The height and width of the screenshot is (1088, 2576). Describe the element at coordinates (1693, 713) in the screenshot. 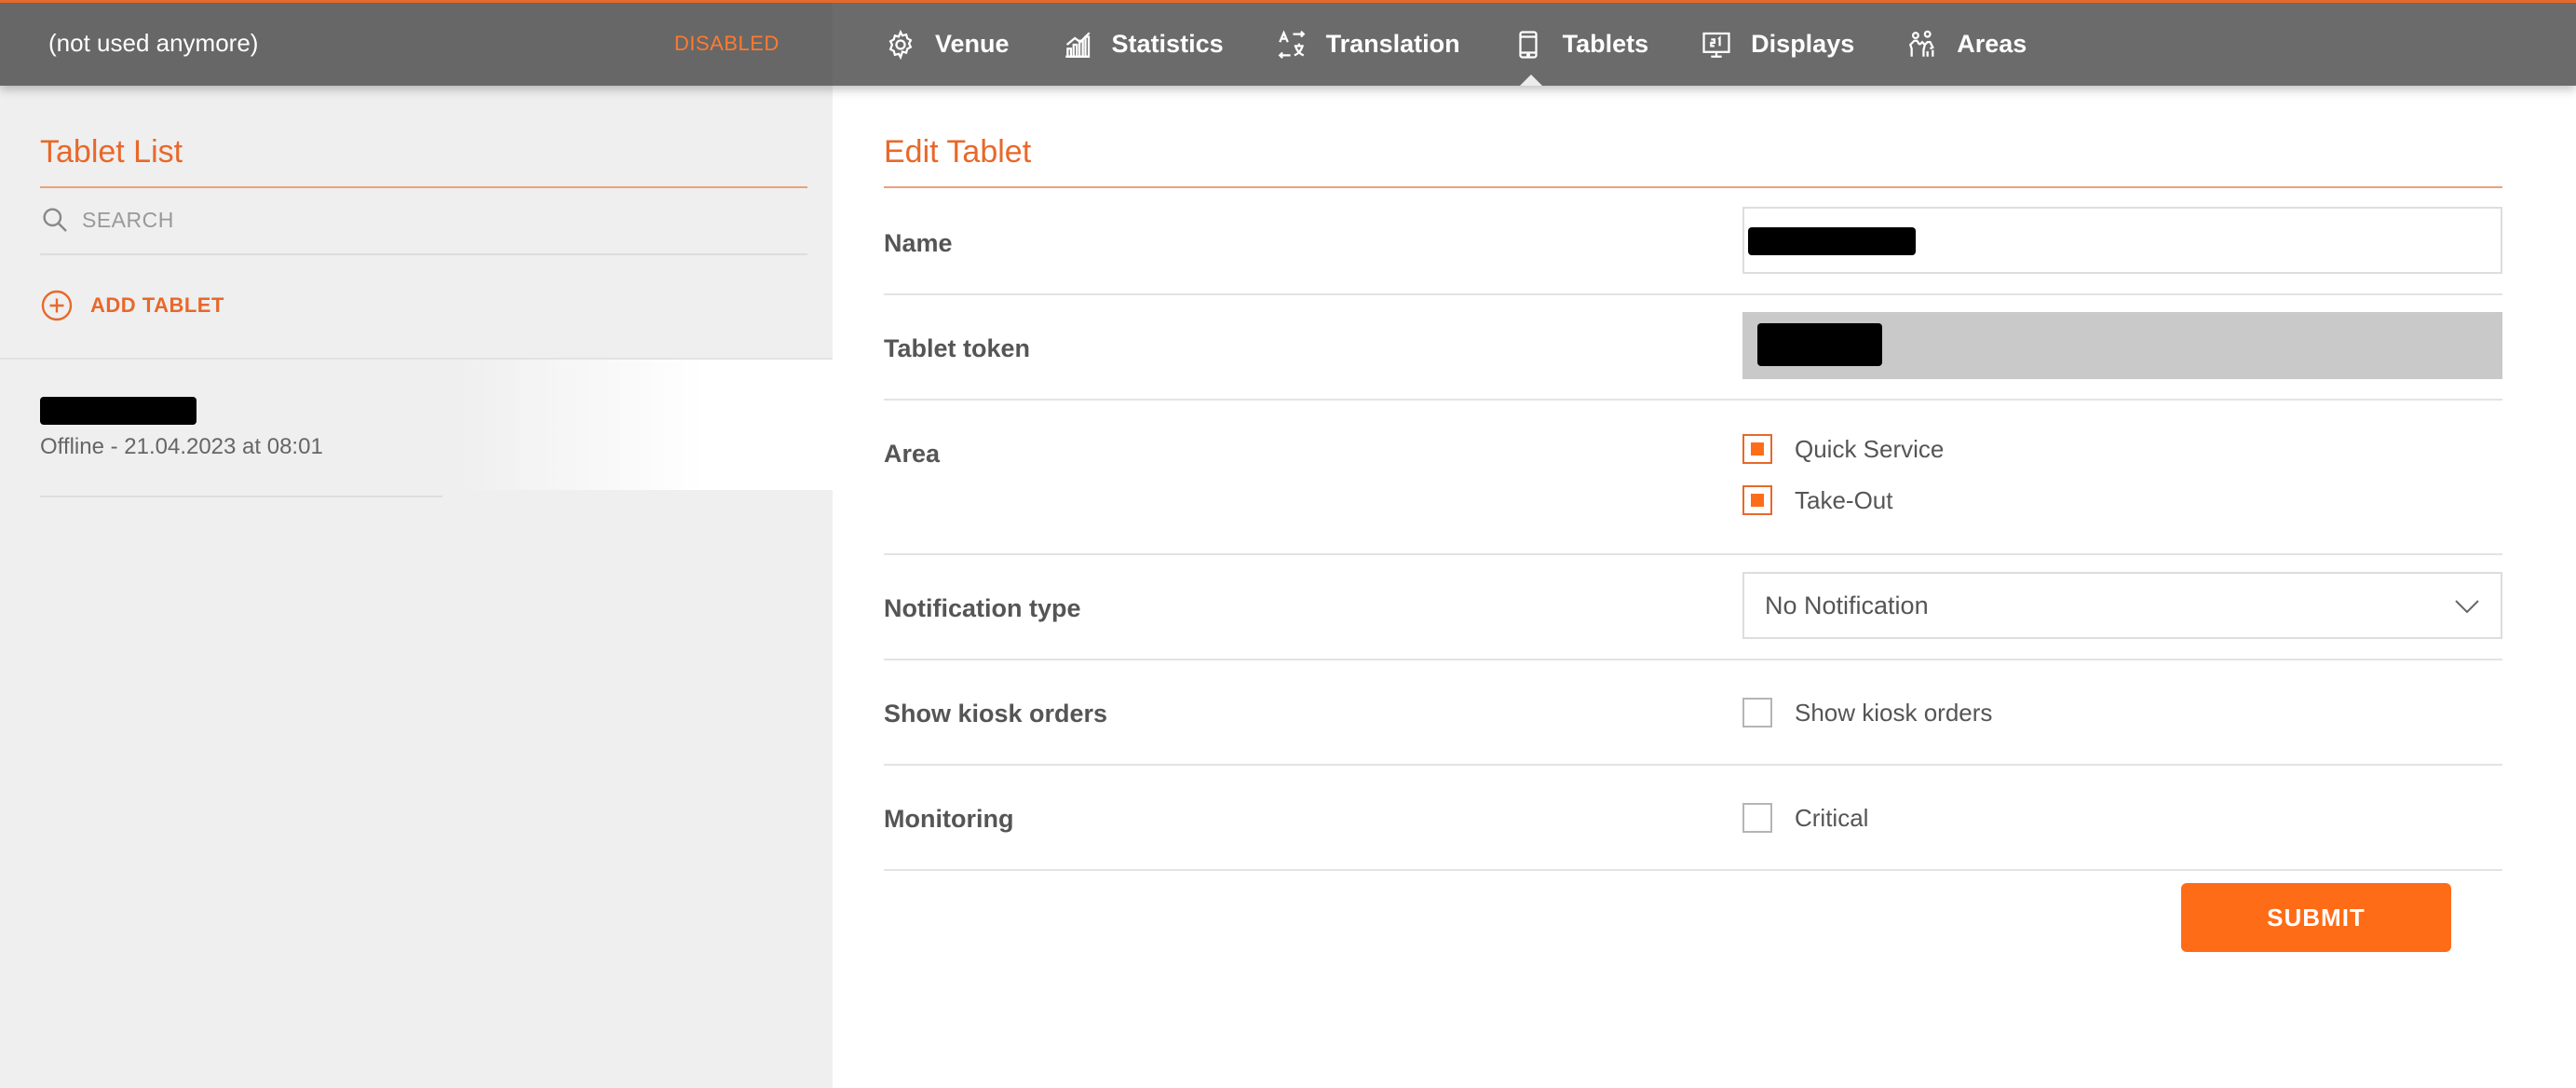

I see `kiosk-row: Show kiosk orders Show kiosk orders` at that location.